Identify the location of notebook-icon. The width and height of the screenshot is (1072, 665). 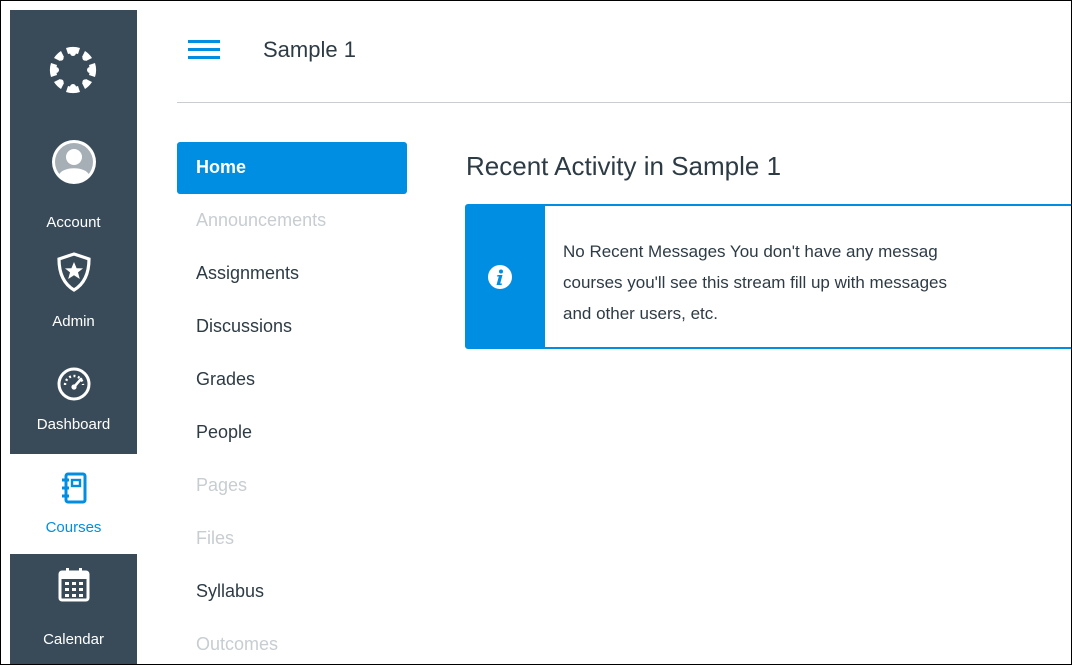
(73, 488).